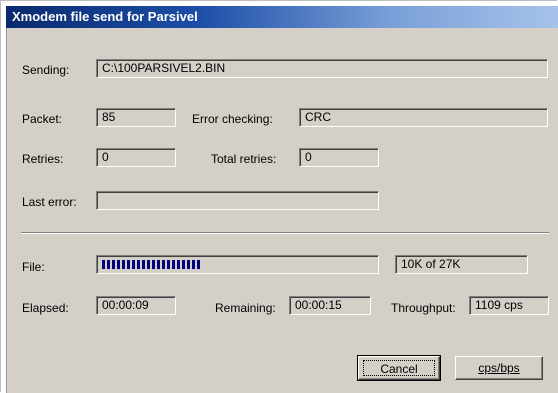  Describe the element at coordinates (330, 305) in the screenshot. I see `remaining-field: 00:00:15` at that location.